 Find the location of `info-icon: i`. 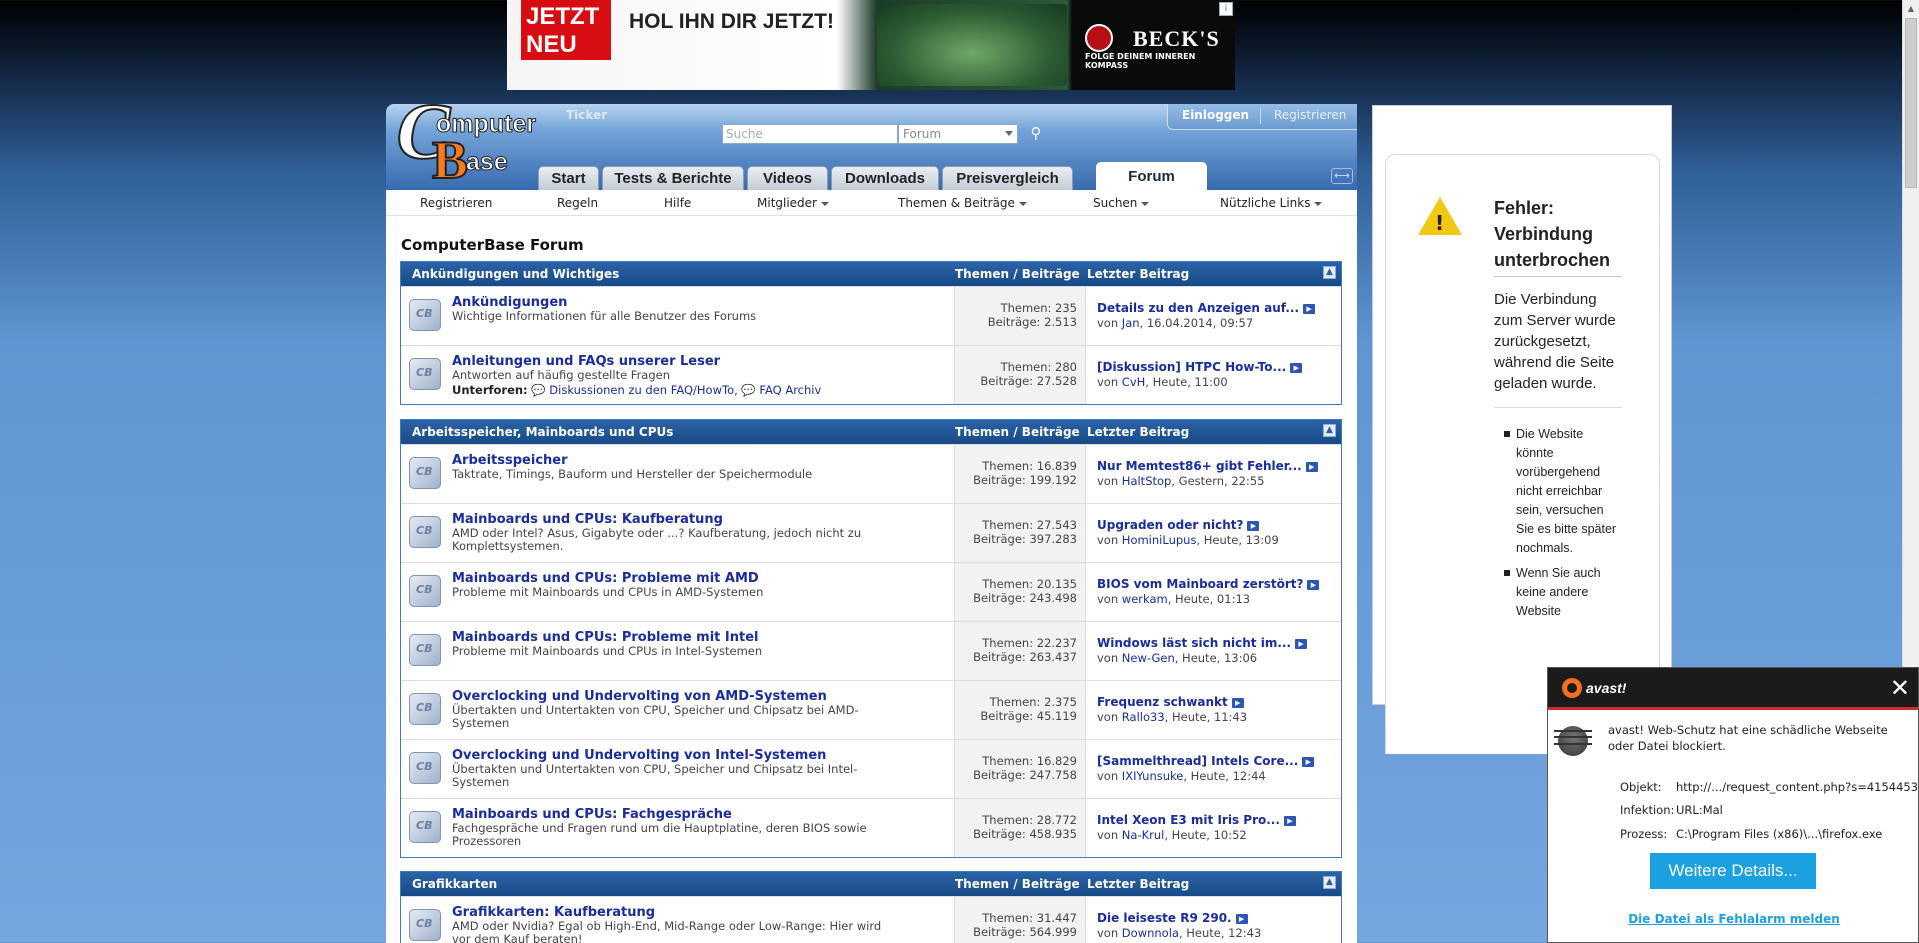

info-icon: i is located at coordinates (1226, 9).